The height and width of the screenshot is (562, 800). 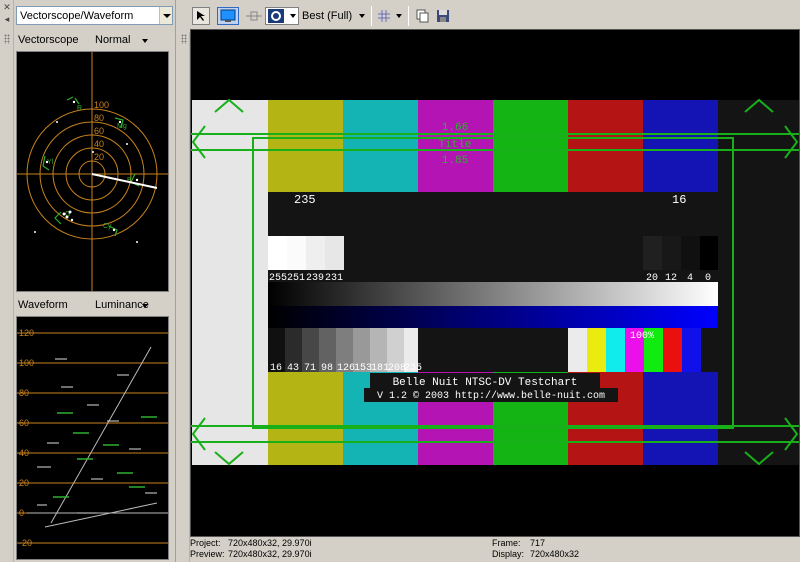 I want to click on monitor-icon, so click(x=228, y=15).